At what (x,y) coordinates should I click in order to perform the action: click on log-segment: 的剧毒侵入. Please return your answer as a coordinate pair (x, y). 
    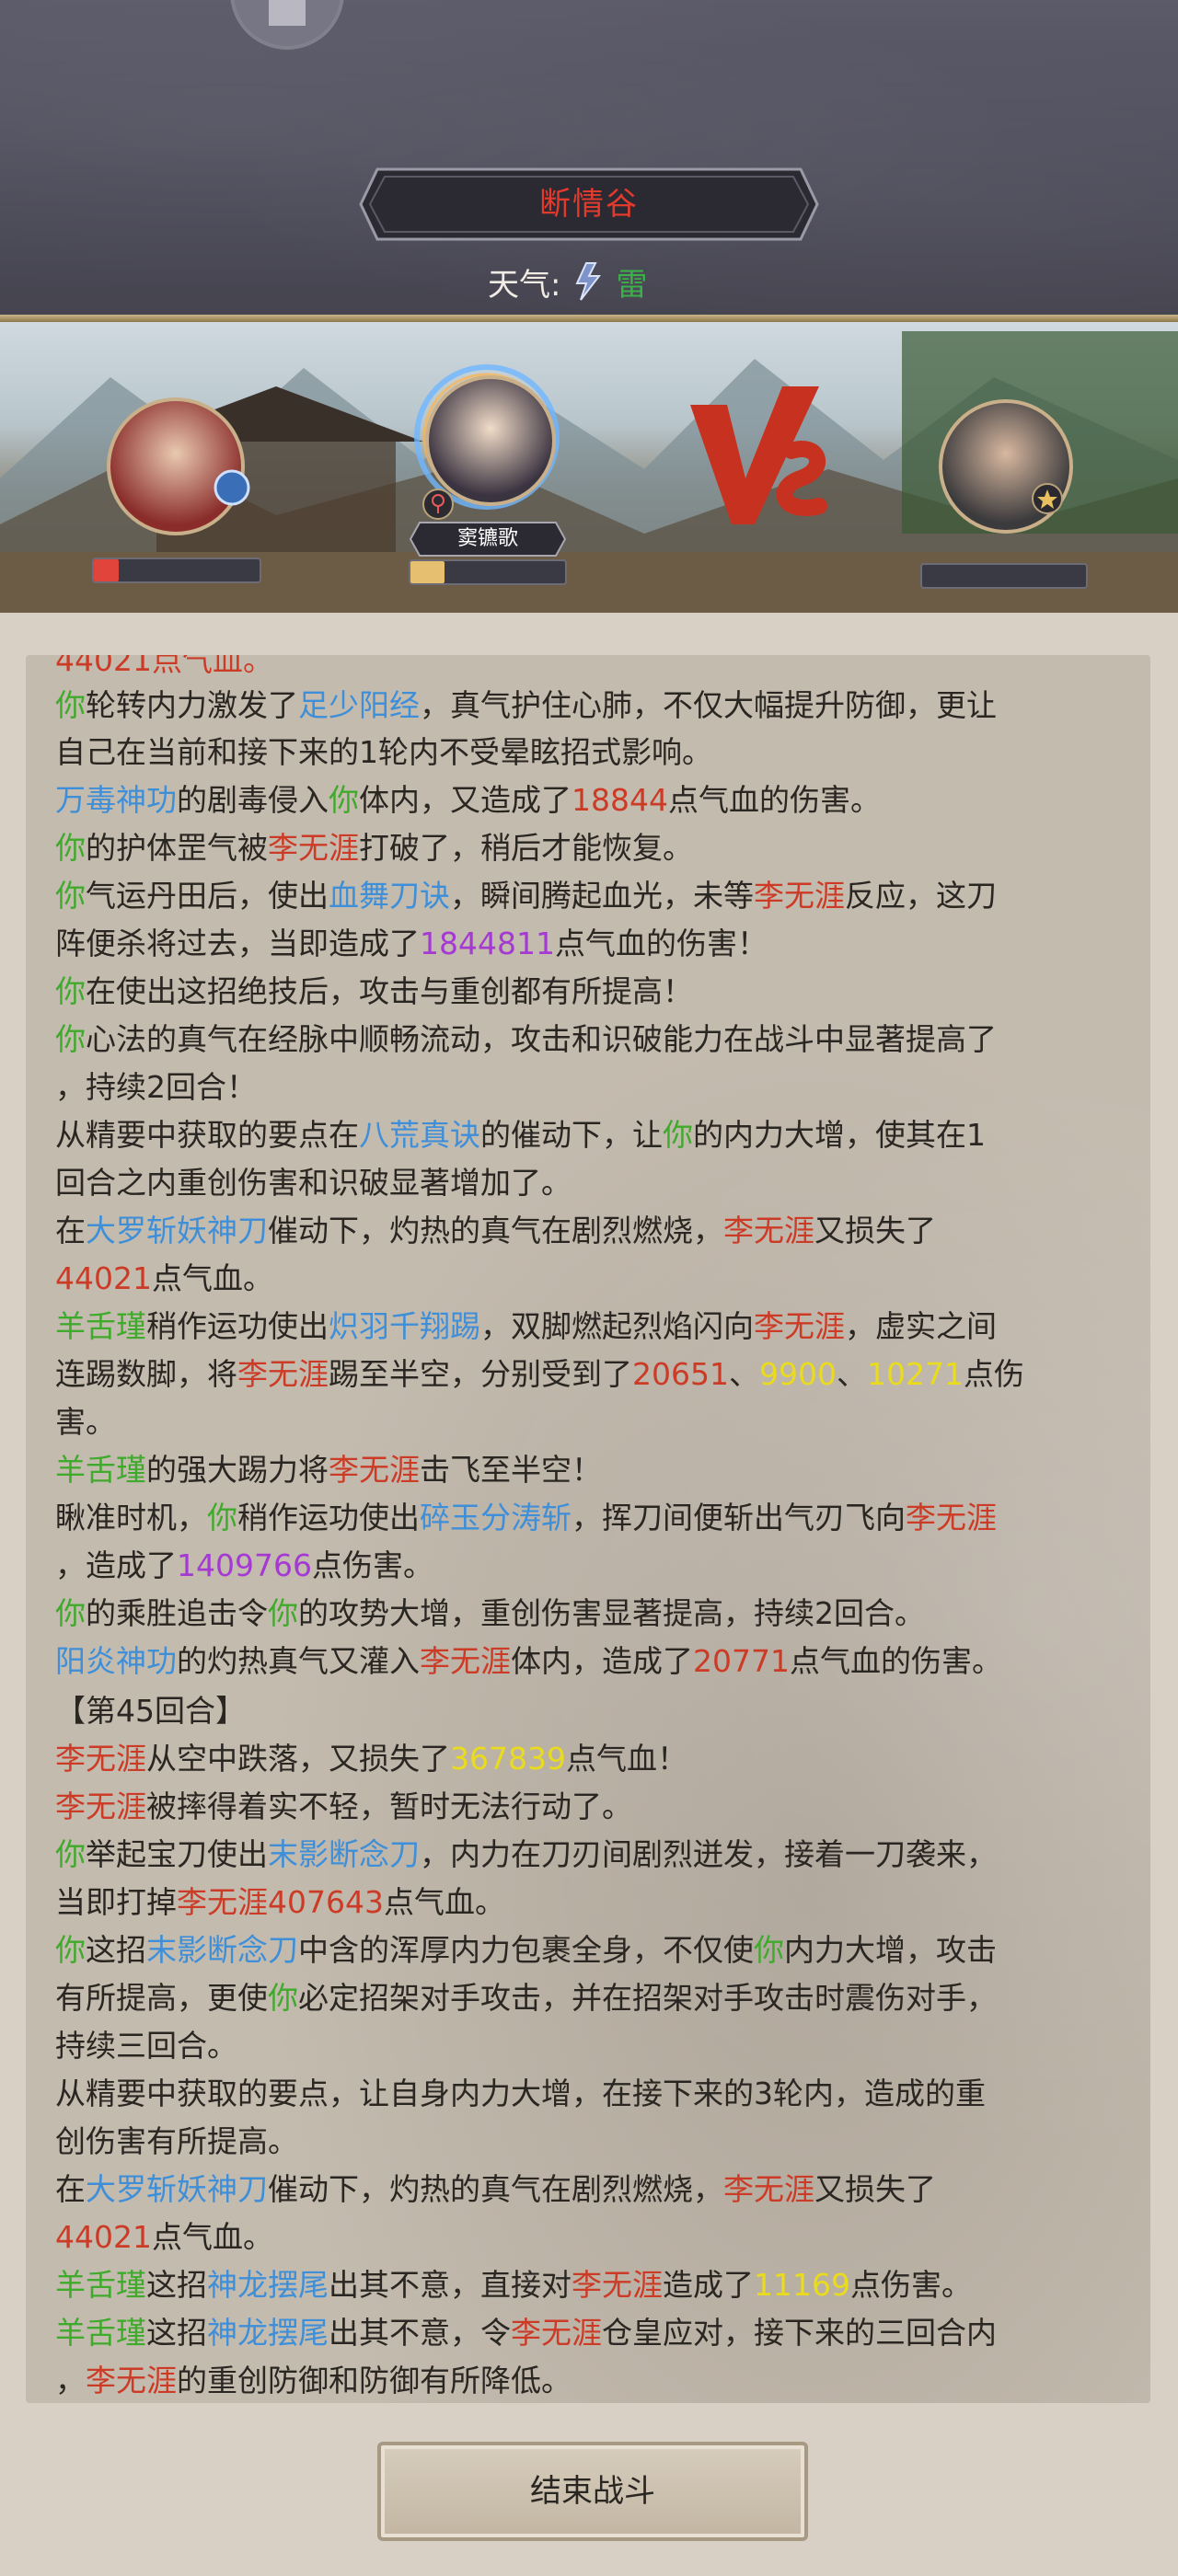
    Looking at the image, I should click on (253, 800).